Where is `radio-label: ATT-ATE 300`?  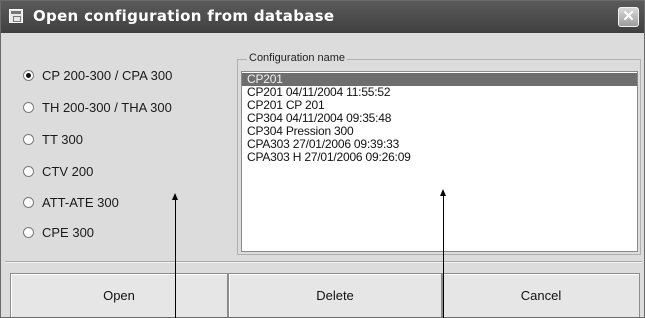 radio-label: ATT-ATE 300 is located at coordinates (80, 202).